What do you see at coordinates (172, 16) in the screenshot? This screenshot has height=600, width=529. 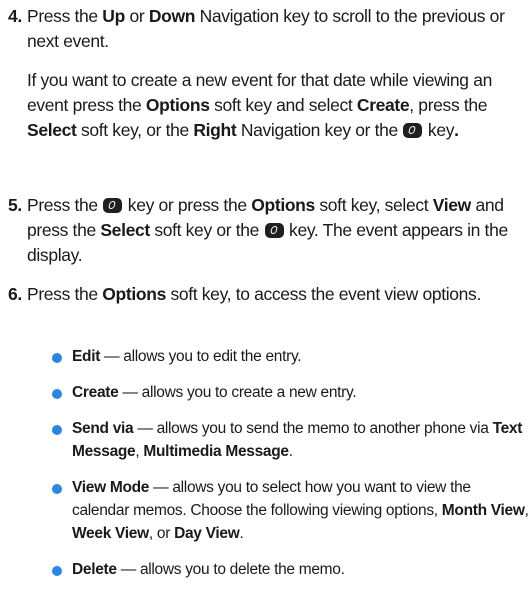 I see `down-key-label: Down` at bounding box center [172, 16].